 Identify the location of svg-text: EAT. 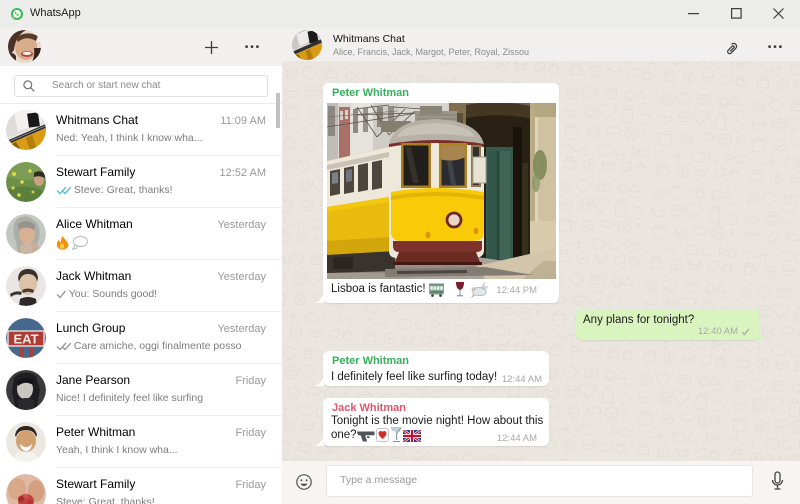
(25, 339).